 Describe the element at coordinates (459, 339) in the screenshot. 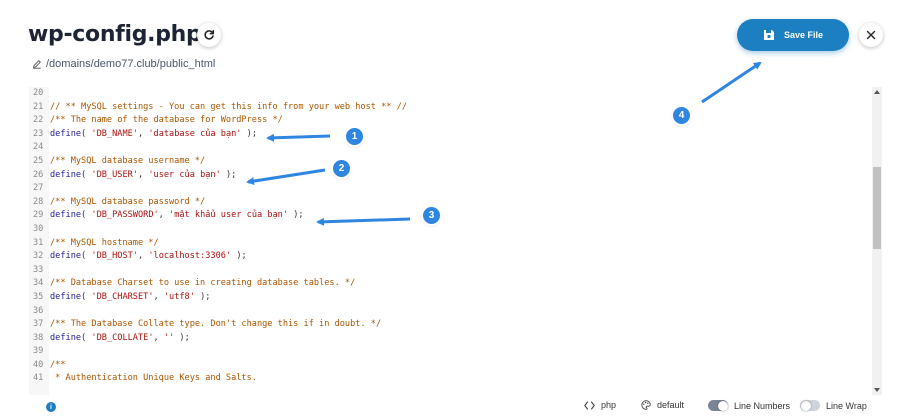

I see `line-code: define( 'DB_COLLATE', '' );` at that location.